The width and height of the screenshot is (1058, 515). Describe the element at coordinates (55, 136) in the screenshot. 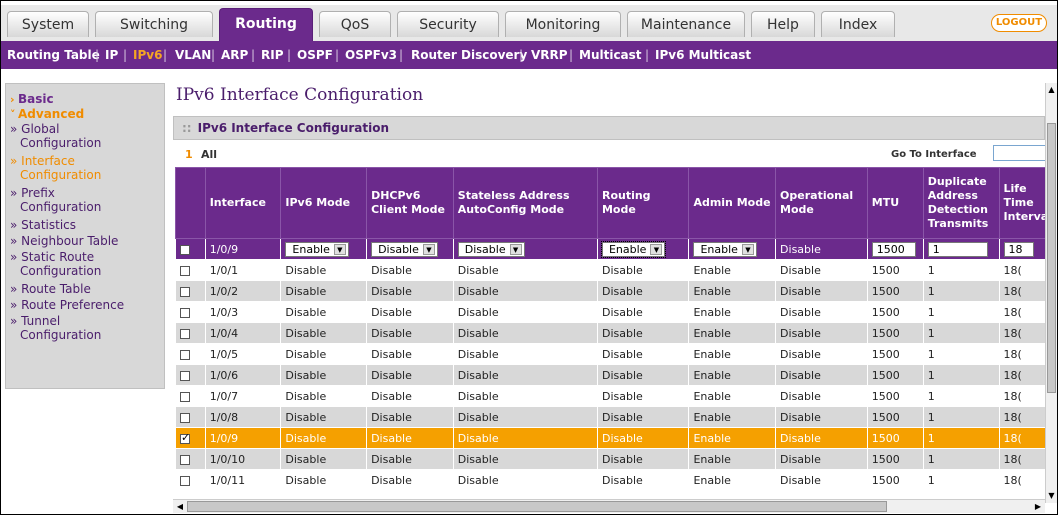

I see `sidebar-item-global-configuration: » Global Configuration` at that location.